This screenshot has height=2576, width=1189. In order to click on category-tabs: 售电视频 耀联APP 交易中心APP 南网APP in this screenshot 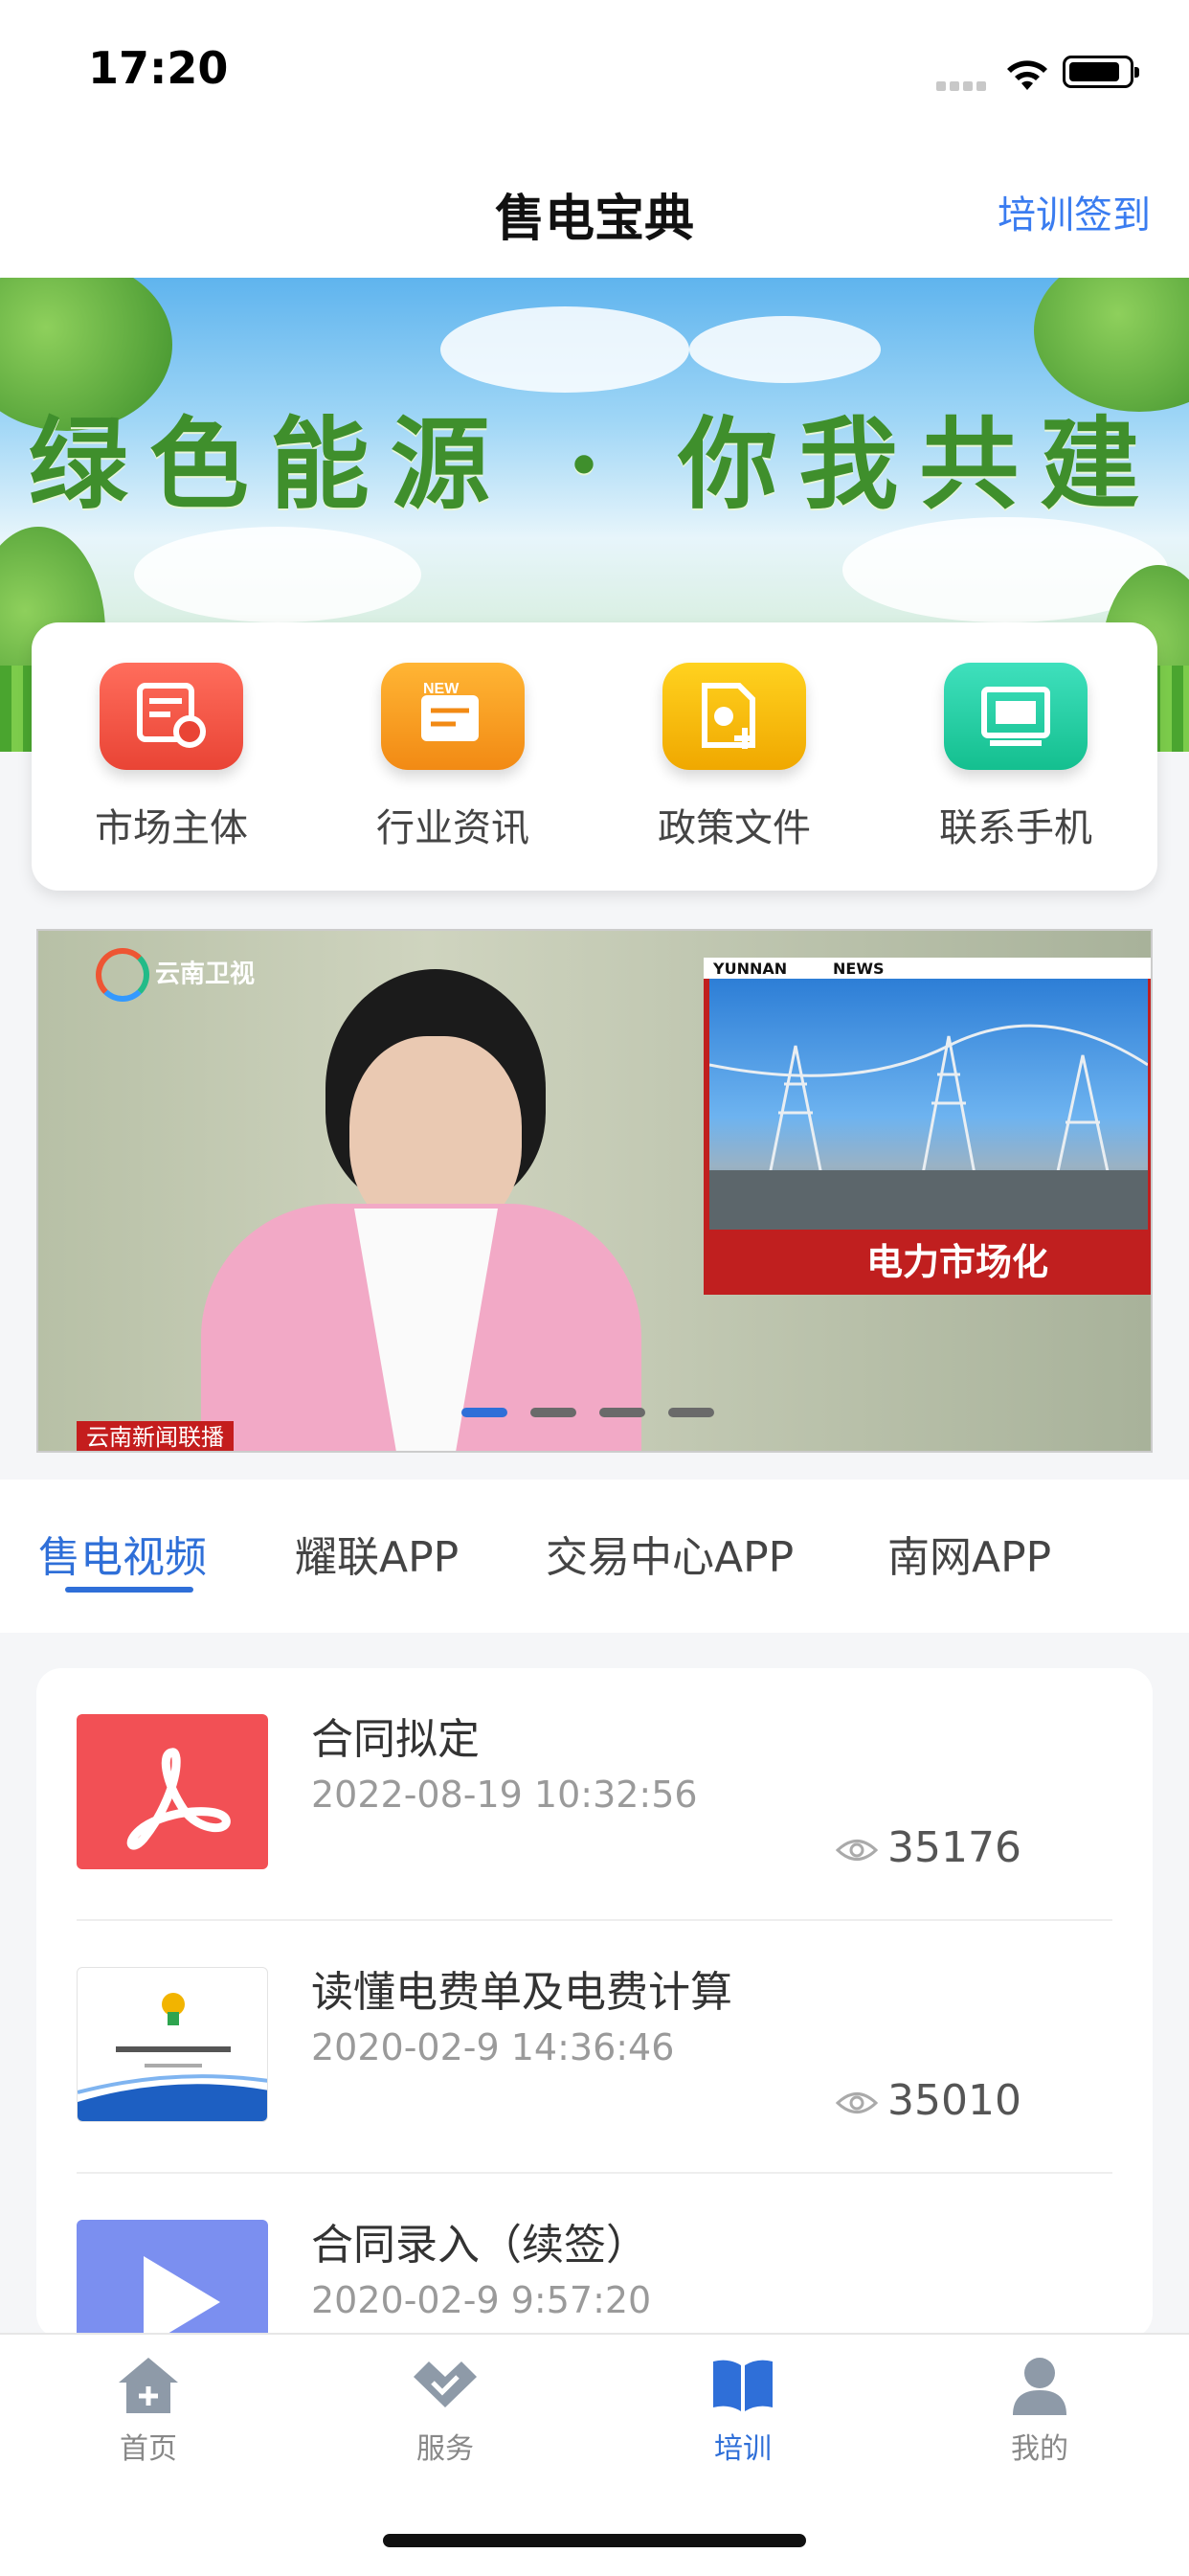, I will do `click(594, 1556)`.